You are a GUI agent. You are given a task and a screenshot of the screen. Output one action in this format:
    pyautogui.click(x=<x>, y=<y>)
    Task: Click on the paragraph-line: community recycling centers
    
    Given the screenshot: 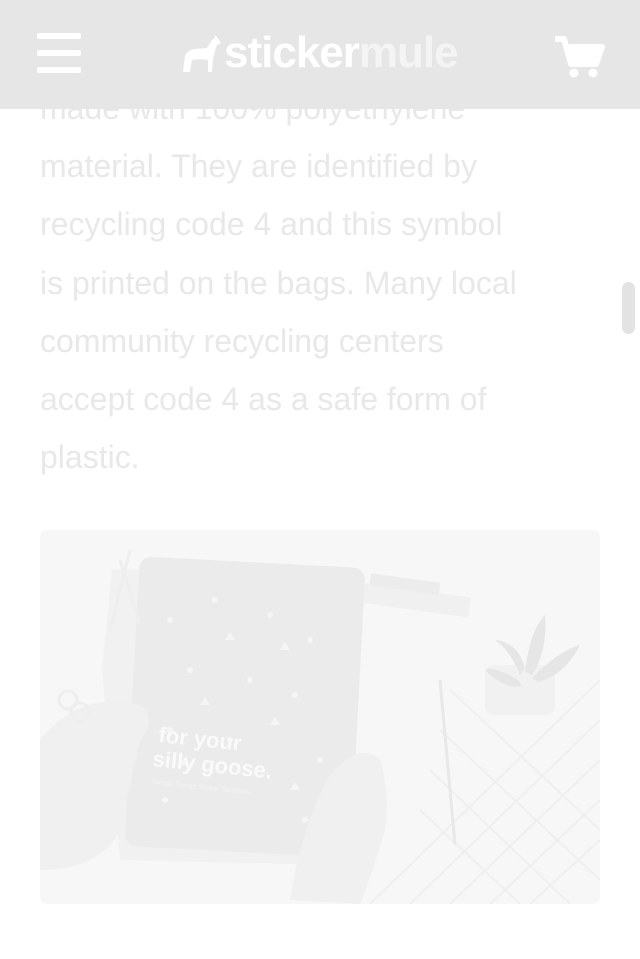 What is the action you would take?
    pyautogui.click(x=242, y=340)
    